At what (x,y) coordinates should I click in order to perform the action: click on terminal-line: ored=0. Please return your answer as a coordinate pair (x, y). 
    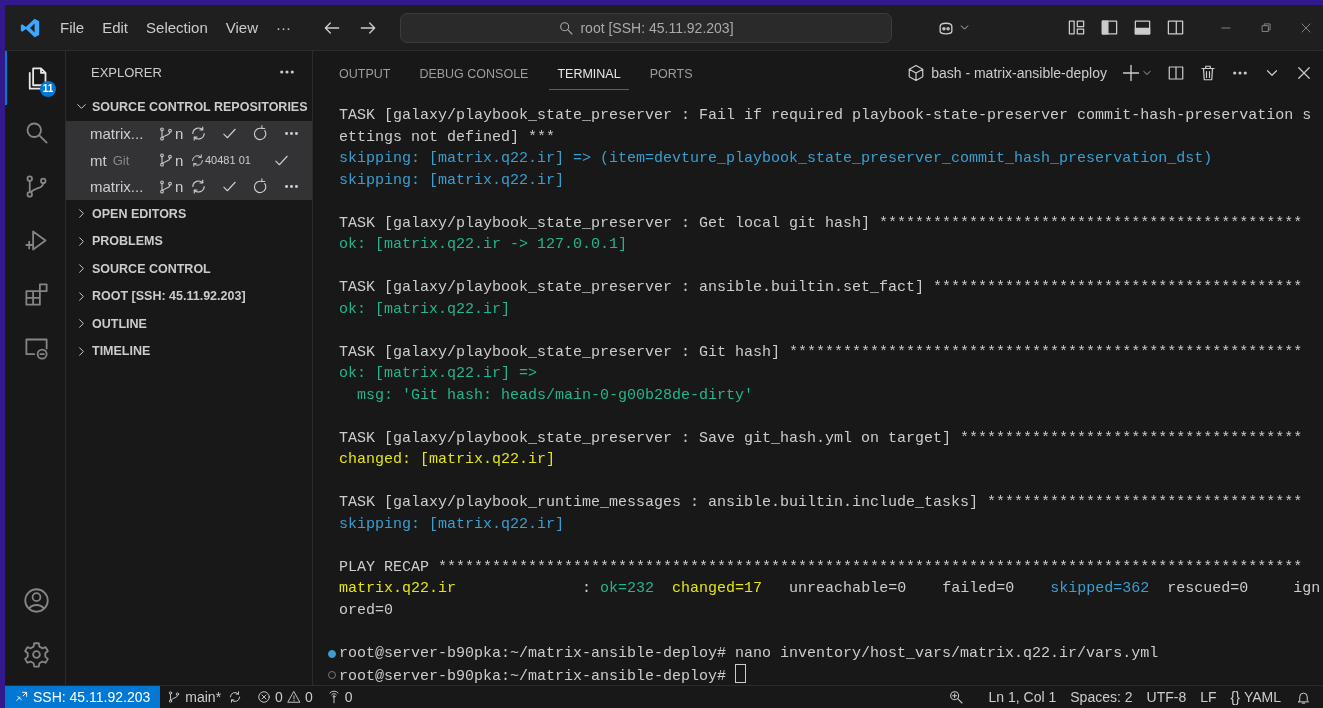
    Looking at the image, I should click on (366, 610).